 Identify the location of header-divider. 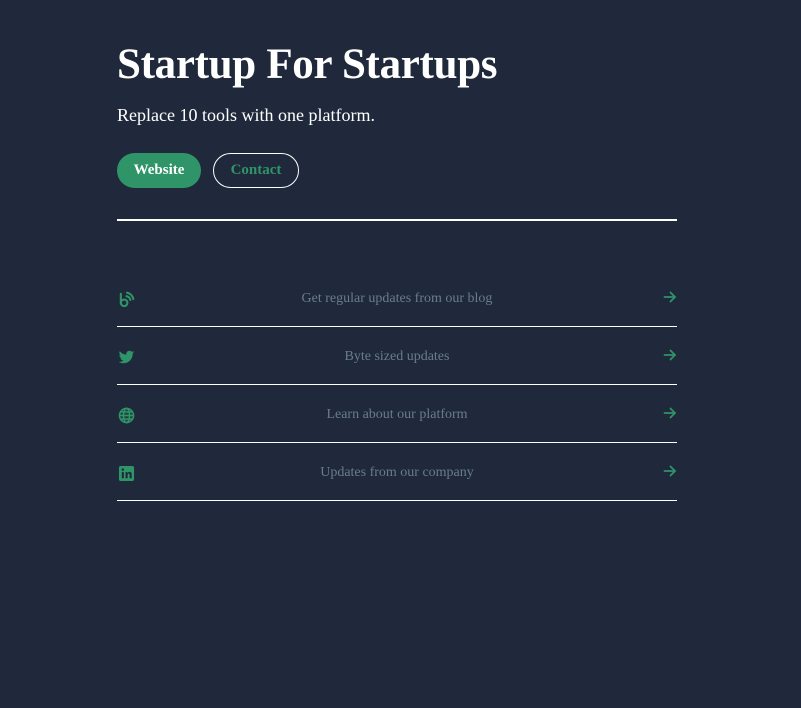
(397, 220).